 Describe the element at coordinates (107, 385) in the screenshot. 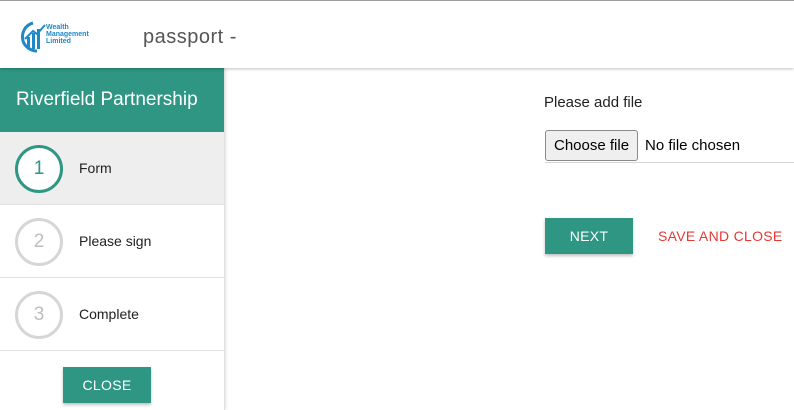

I see `close-button: CLOSE` at that location.